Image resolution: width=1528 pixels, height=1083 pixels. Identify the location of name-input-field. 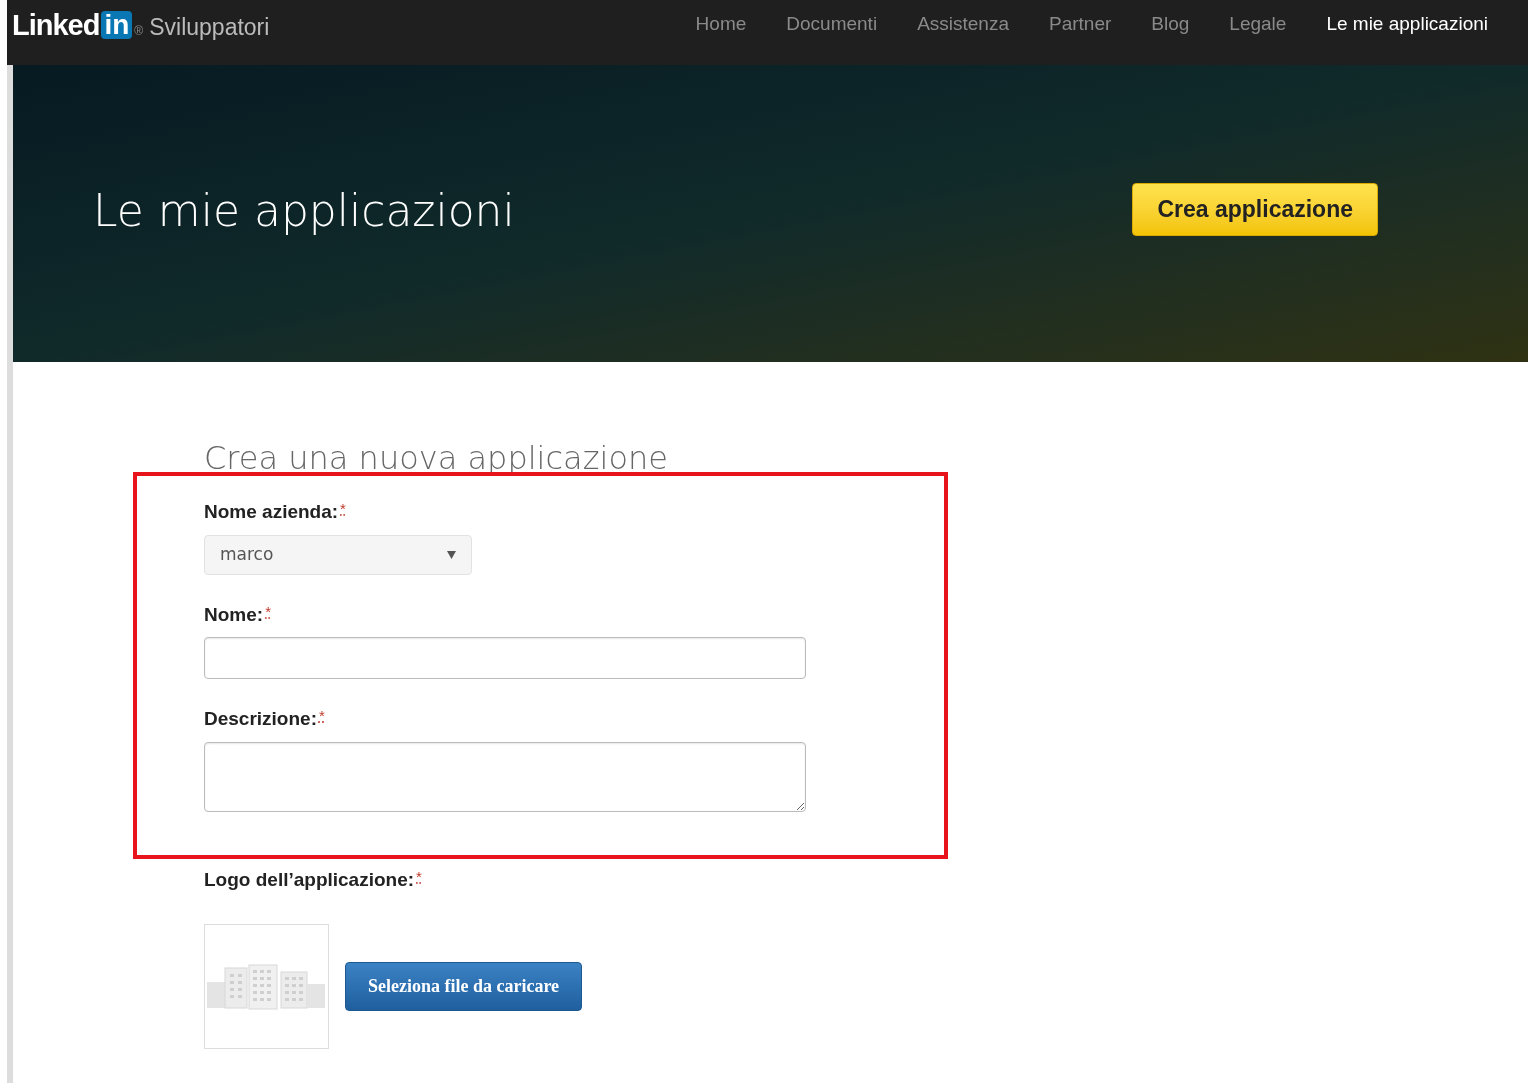
(505, 658).